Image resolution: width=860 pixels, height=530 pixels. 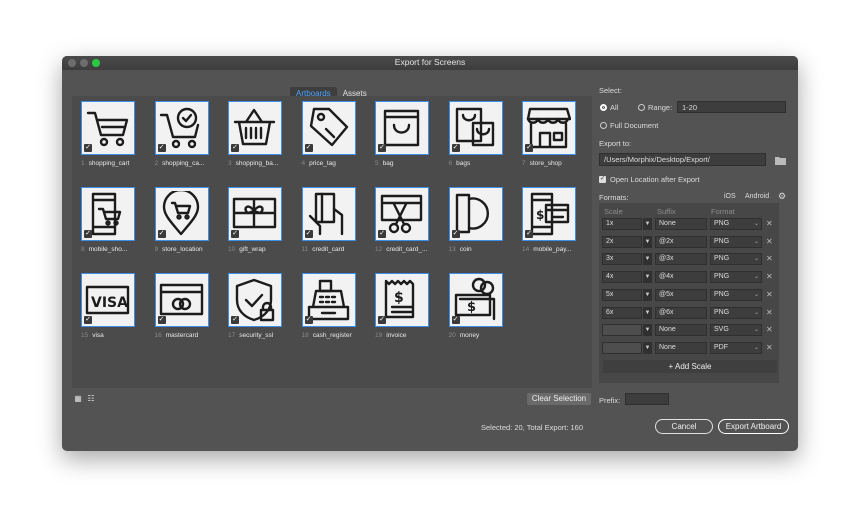 I want to click on scale-select: 3x, so click(x=622, y=259).